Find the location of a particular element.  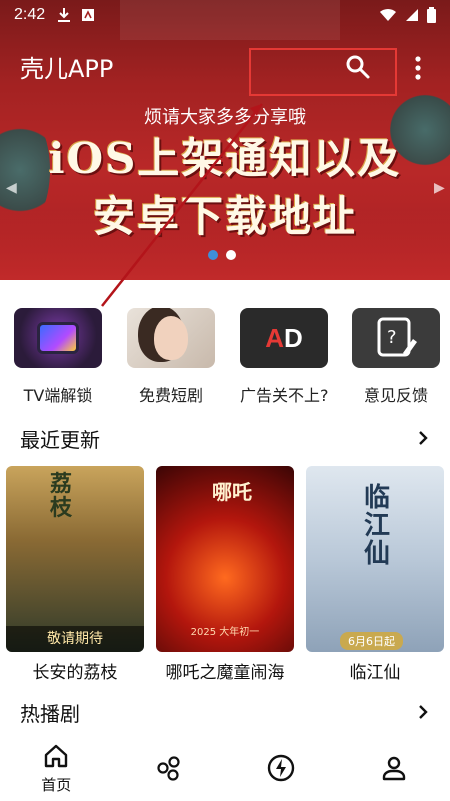

nav-home: 首页 is located at coordinates (56, 768).